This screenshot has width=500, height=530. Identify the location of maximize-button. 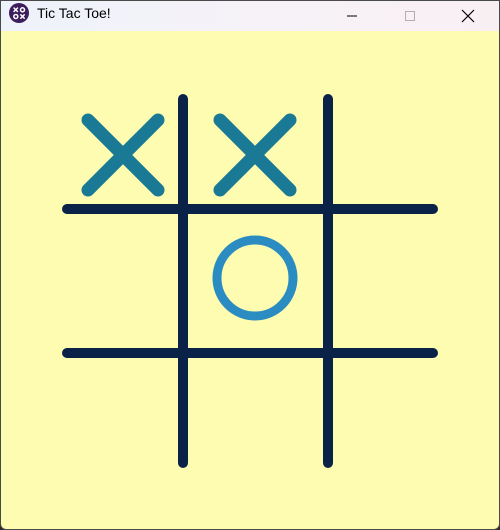
(410, 16).